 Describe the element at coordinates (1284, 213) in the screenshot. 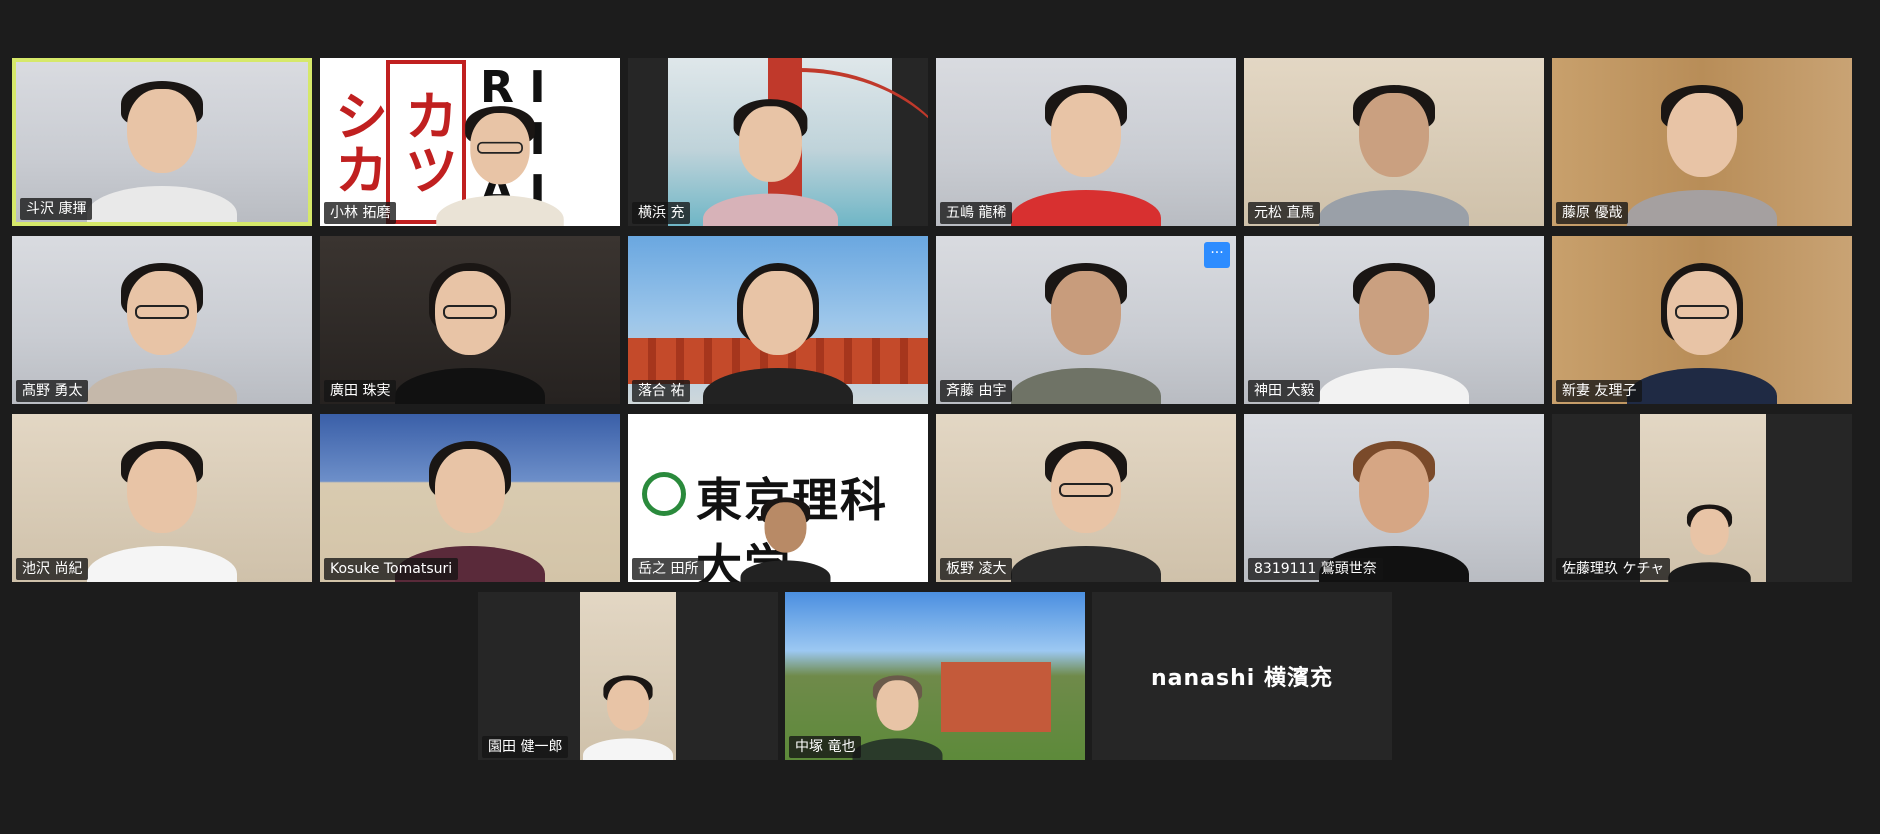

I see `participant-name: 元松 直馬` at that location.